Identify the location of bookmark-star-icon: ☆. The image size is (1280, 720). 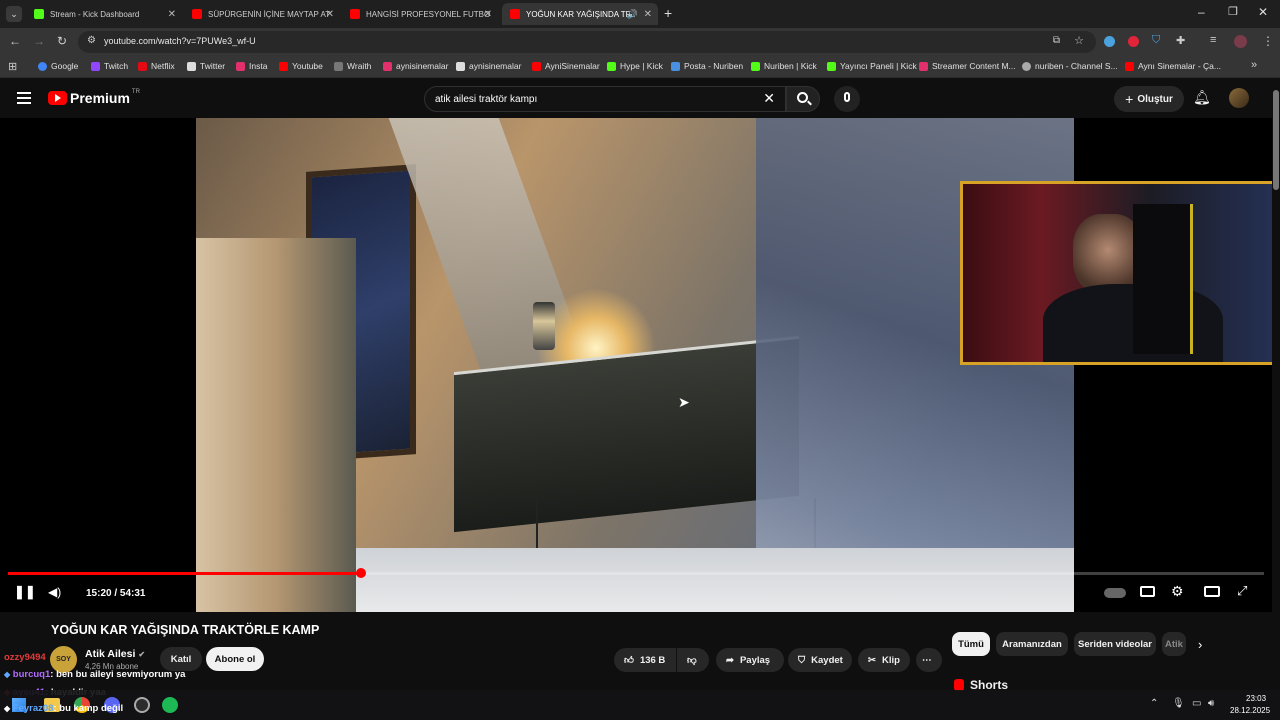
(1079, 40).